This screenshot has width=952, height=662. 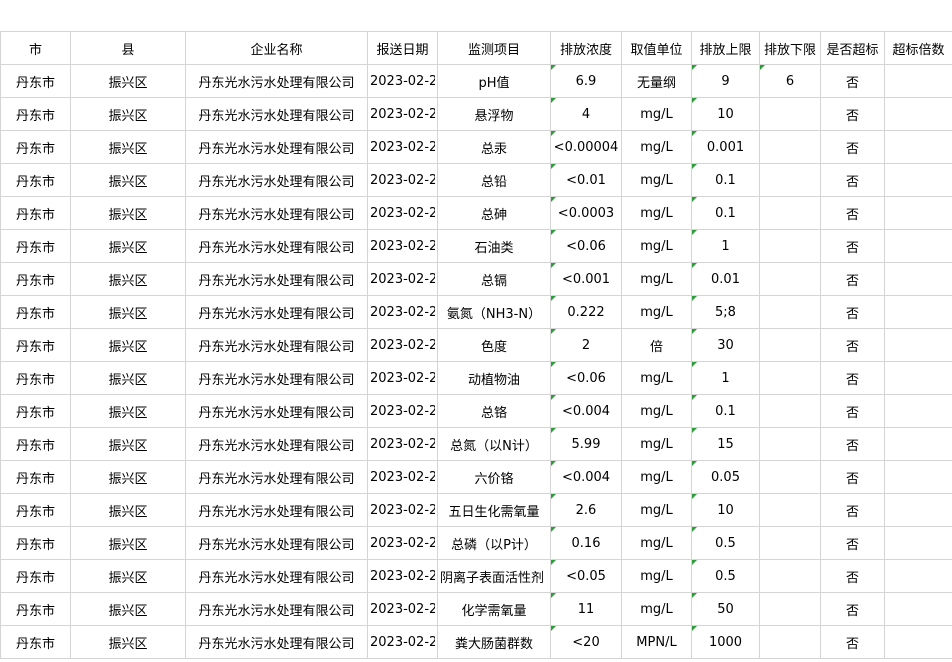 I want to click on cell-unit: MPN/L, so click(x=656, y=642).